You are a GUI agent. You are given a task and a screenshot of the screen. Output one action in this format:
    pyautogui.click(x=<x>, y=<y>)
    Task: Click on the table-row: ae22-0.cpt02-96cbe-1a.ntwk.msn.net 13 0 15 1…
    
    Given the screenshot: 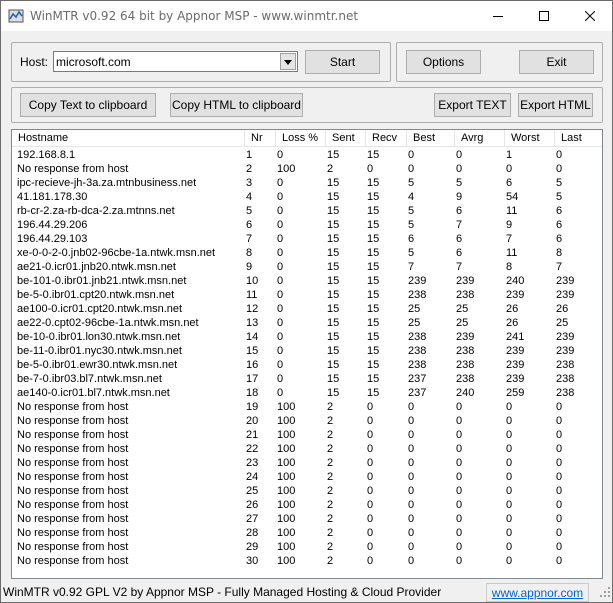 What is the action you would take?
    pyautogui.click(x=307, y=323)
    